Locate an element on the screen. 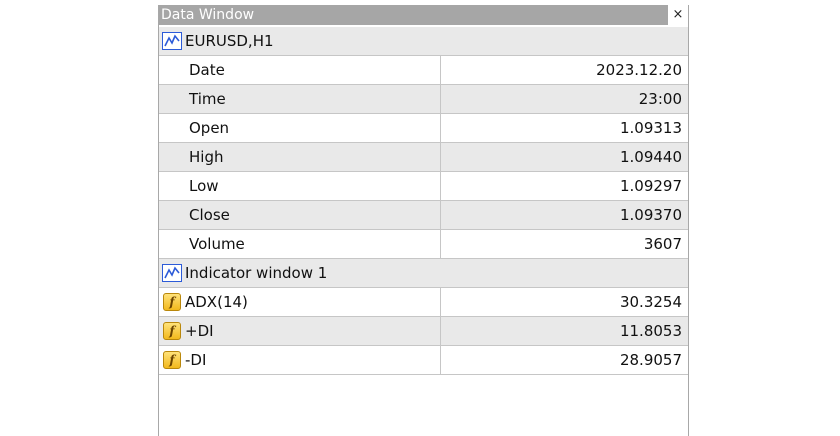  table-row: Volume 3607 is located at coordinates (423, 244).